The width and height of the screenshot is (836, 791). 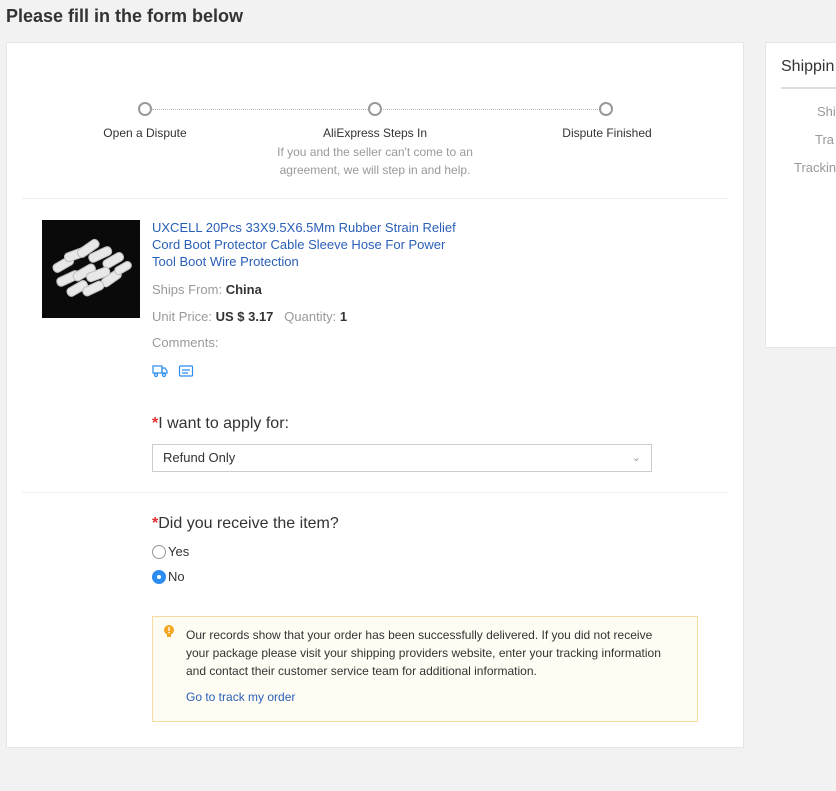 What do you see at coordinates (176, 576) in the screenshot?
I see `radio-no-label: No` at bounding box center [176, 576].